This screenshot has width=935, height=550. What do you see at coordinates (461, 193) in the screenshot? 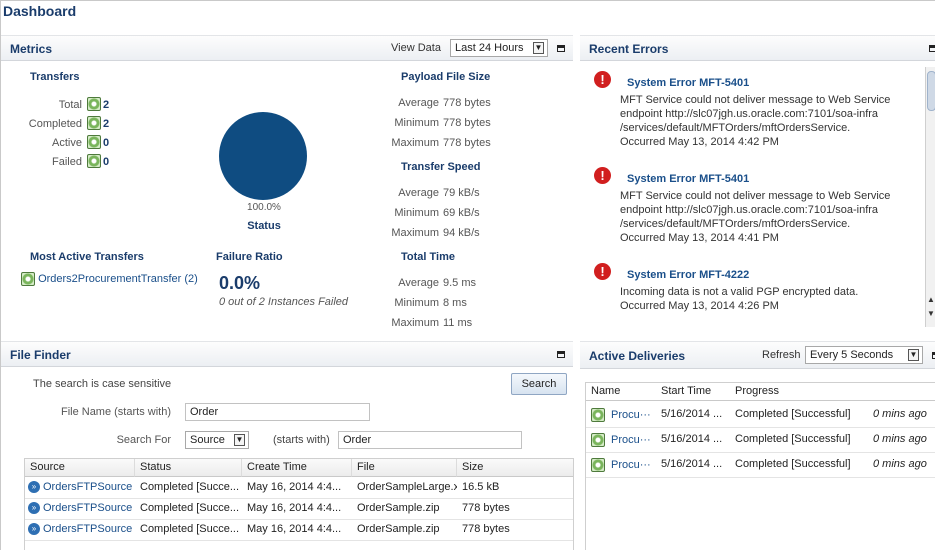
I see `speed-value: 79 kB/s` at bounding box center [461, 193].